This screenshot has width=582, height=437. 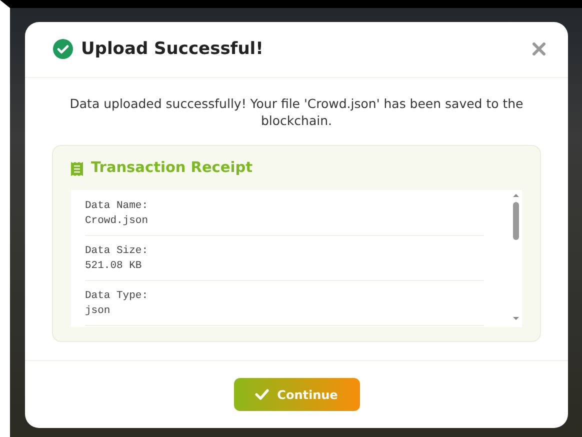 I want to click on field-value: 521.08 KB, so click(x=114, y=266).